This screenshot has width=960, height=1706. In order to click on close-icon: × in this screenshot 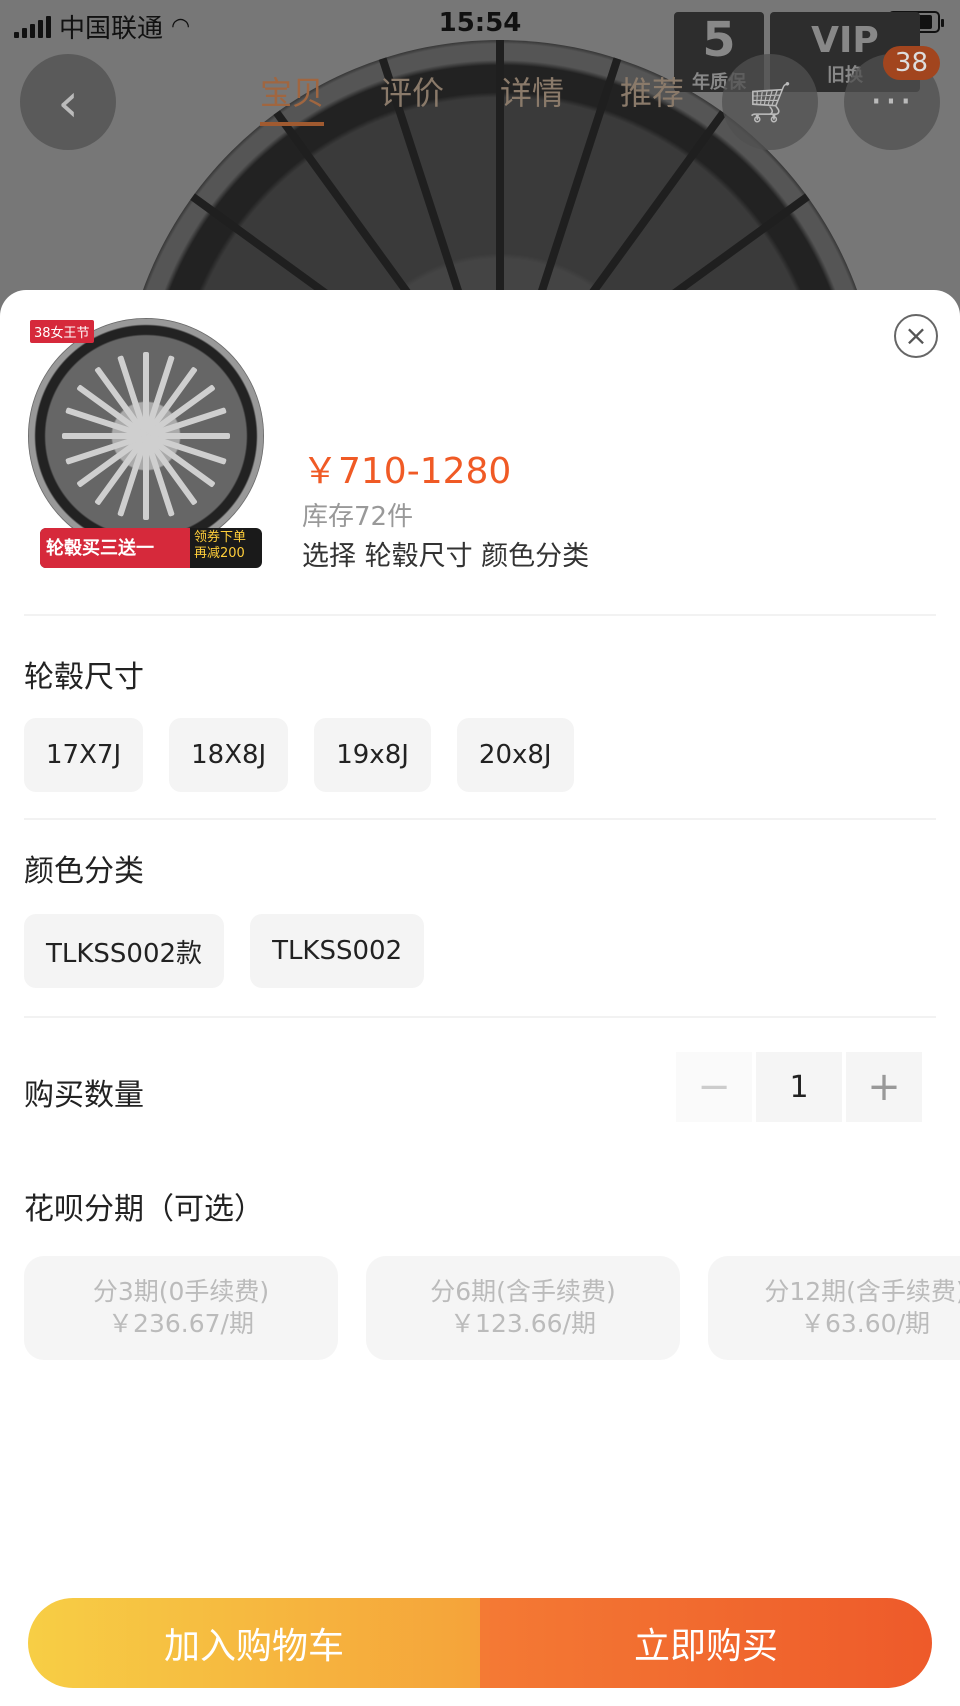, I will do `click(916, 335)`.